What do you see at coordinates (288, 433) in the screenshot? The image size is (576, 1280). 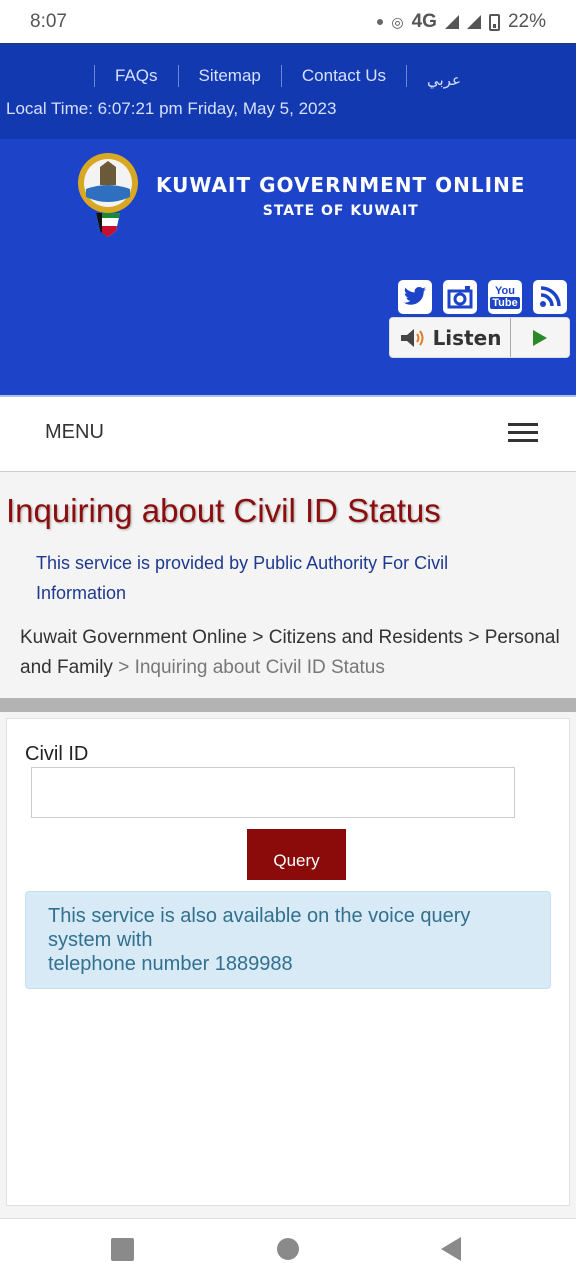 I see `menu-bar: MENU` at bounding box center [288, 433].